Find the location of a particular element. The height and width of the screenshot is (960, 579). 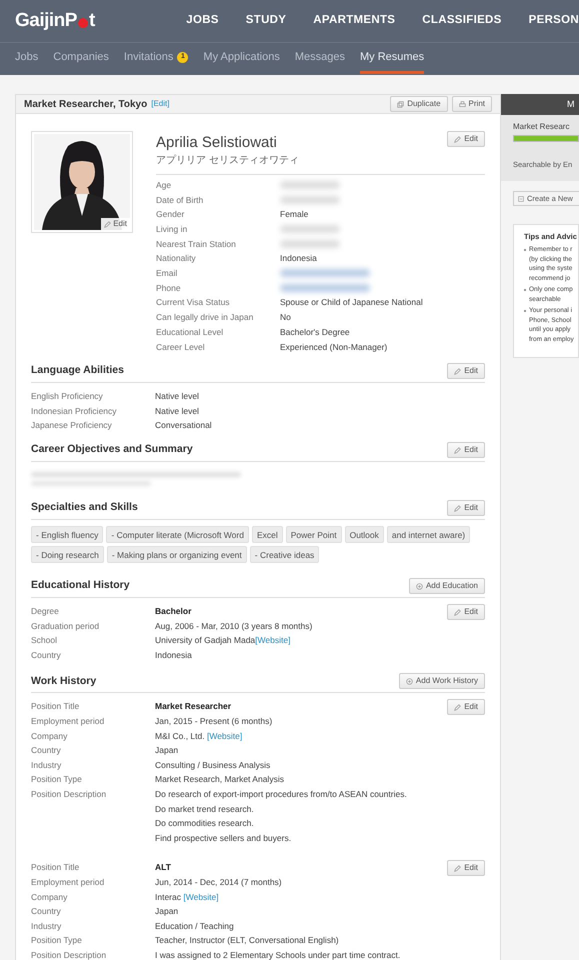

skill-tag: Outlook is located at coordinates (364, 535).